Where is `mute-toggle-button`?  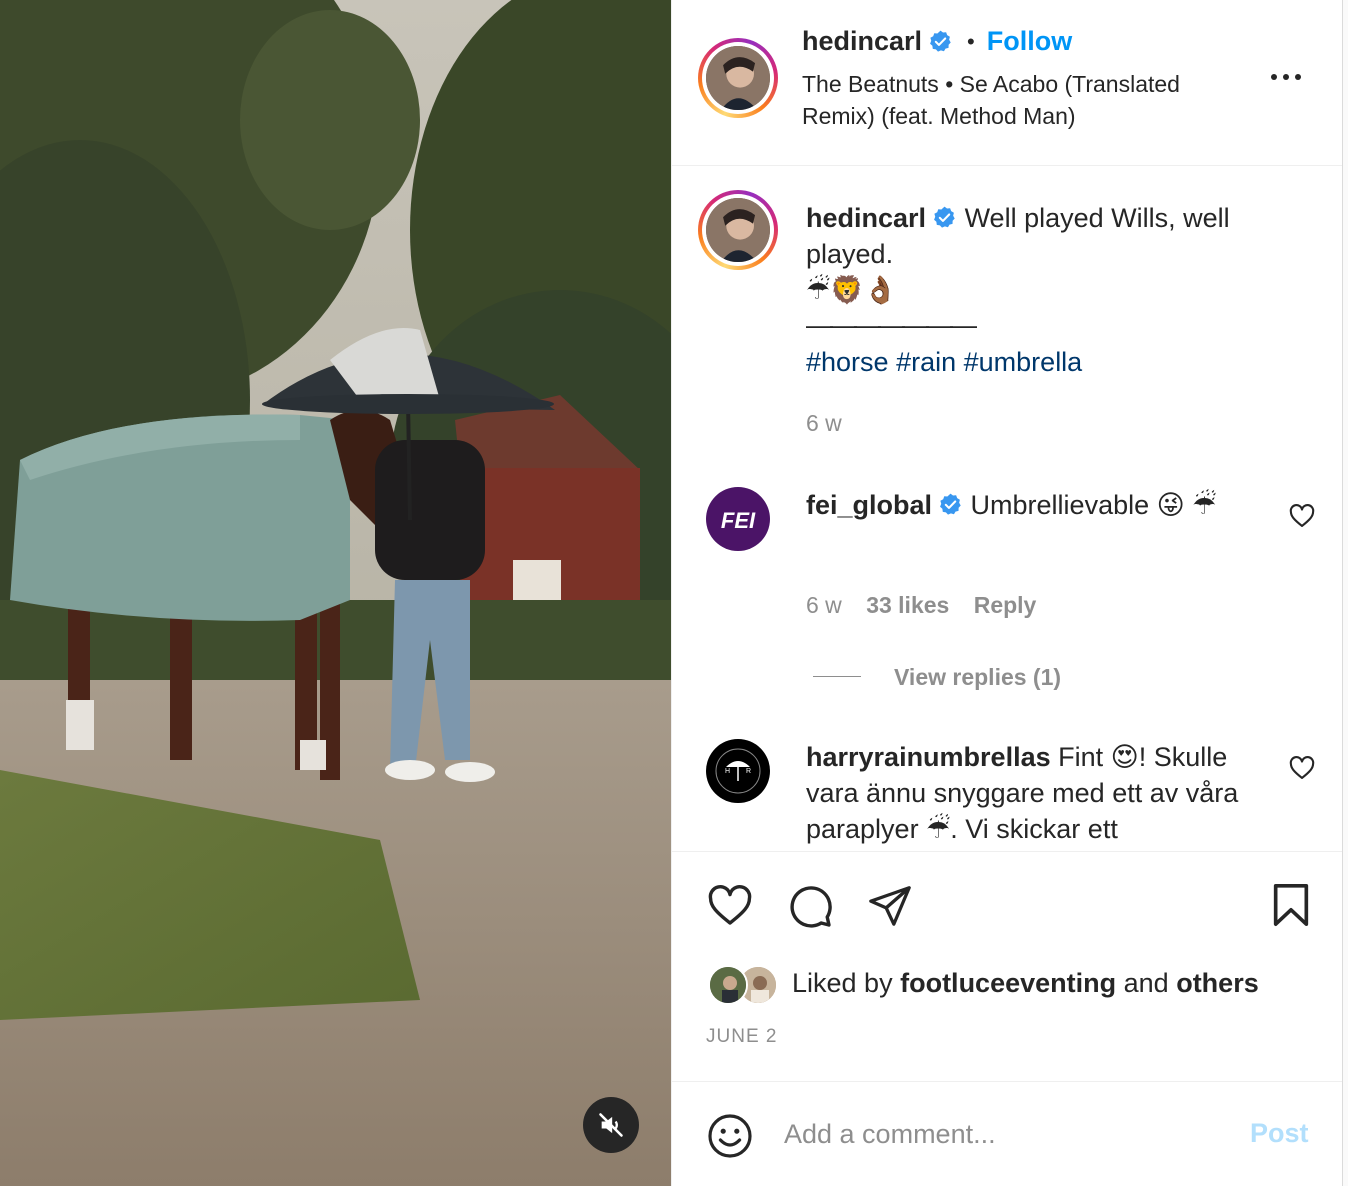 mute-toggle-button is located at coordinates (611, 1125).